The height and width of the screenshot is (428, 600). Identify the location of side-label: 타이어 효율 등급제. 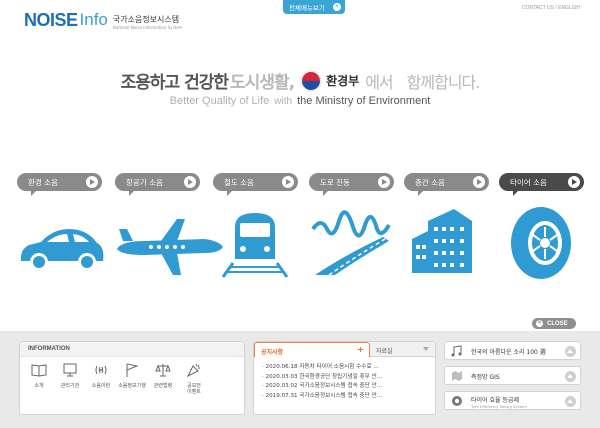
(495, 400).